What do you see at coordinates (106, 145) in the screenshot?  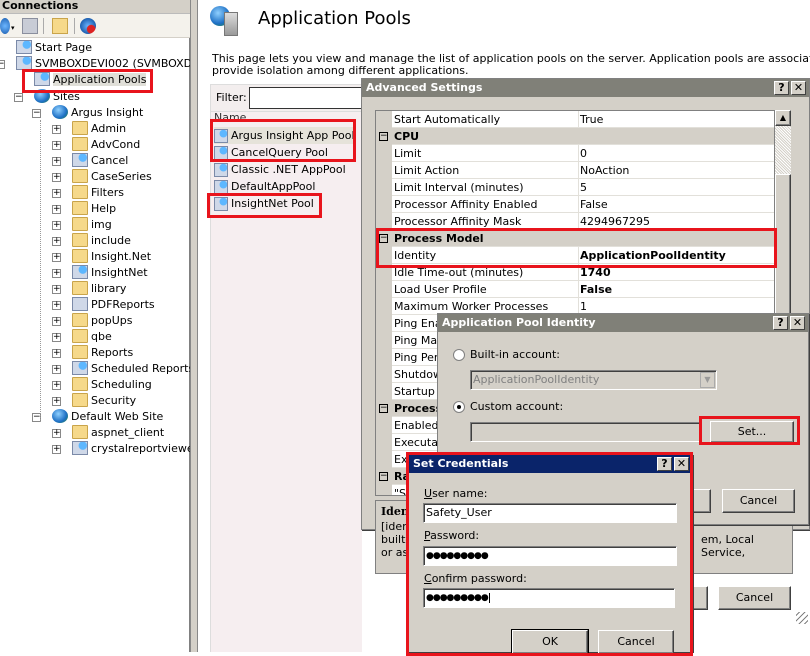 I see `tree-item: AdvCond` at bounding box center [106, 145].